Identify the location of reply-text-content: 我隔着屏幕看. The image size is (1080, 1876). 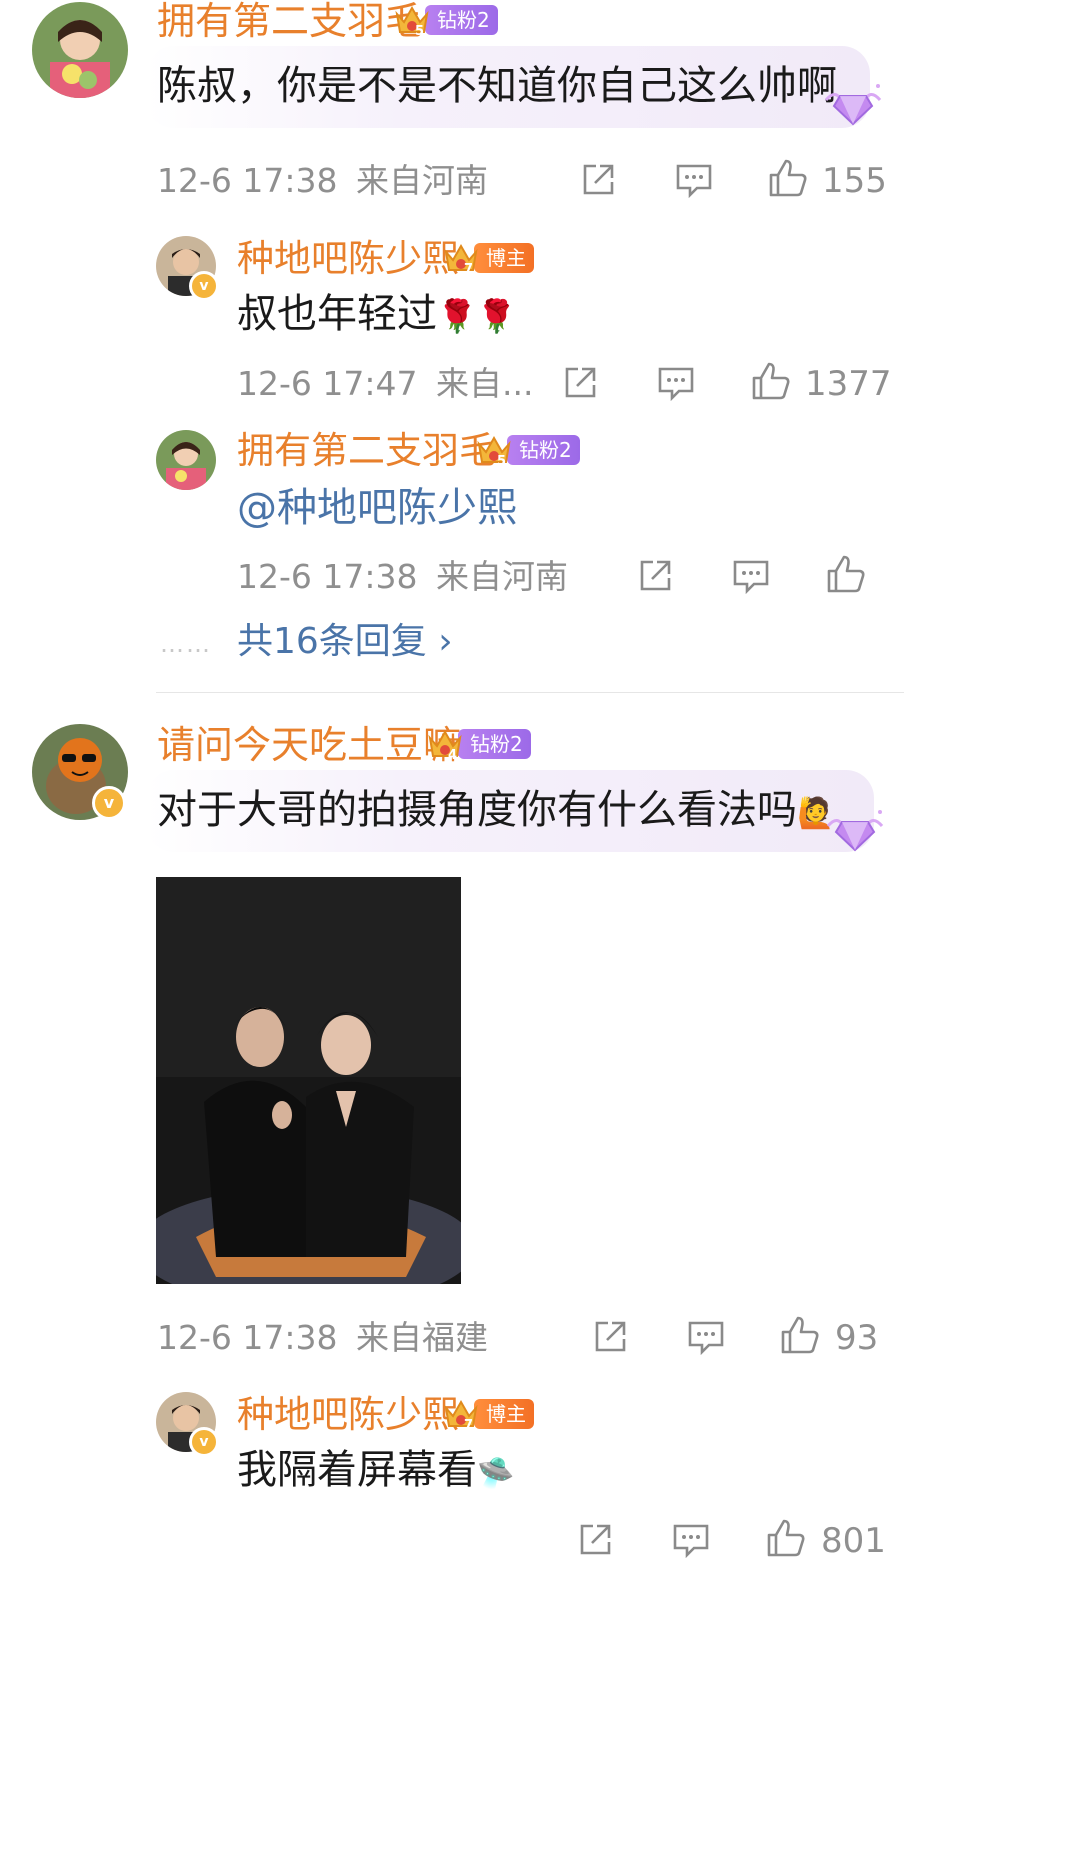
(357, 1470).